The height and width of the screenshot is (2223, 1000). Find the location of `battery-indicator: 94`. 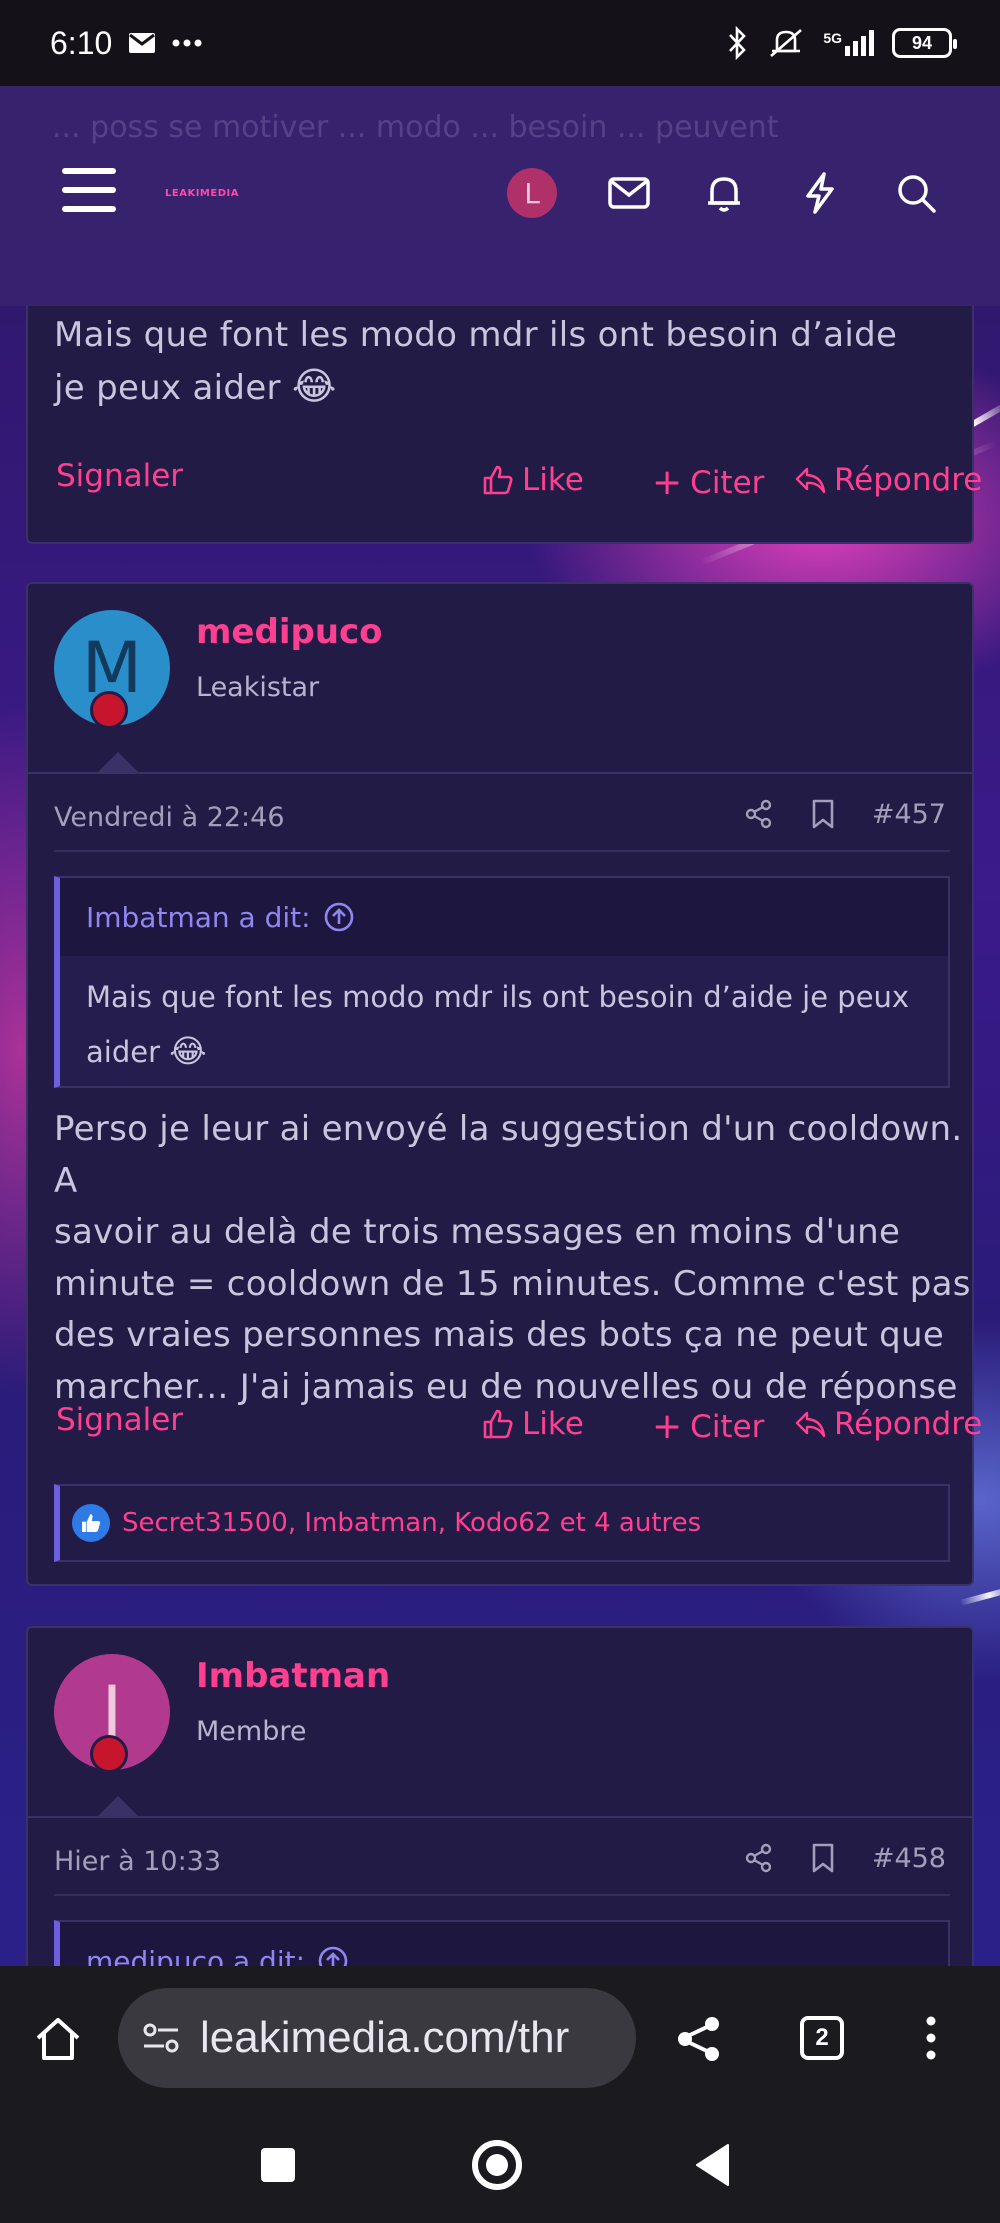

battery-indicator: 94 is located at coordinates (924, 43).